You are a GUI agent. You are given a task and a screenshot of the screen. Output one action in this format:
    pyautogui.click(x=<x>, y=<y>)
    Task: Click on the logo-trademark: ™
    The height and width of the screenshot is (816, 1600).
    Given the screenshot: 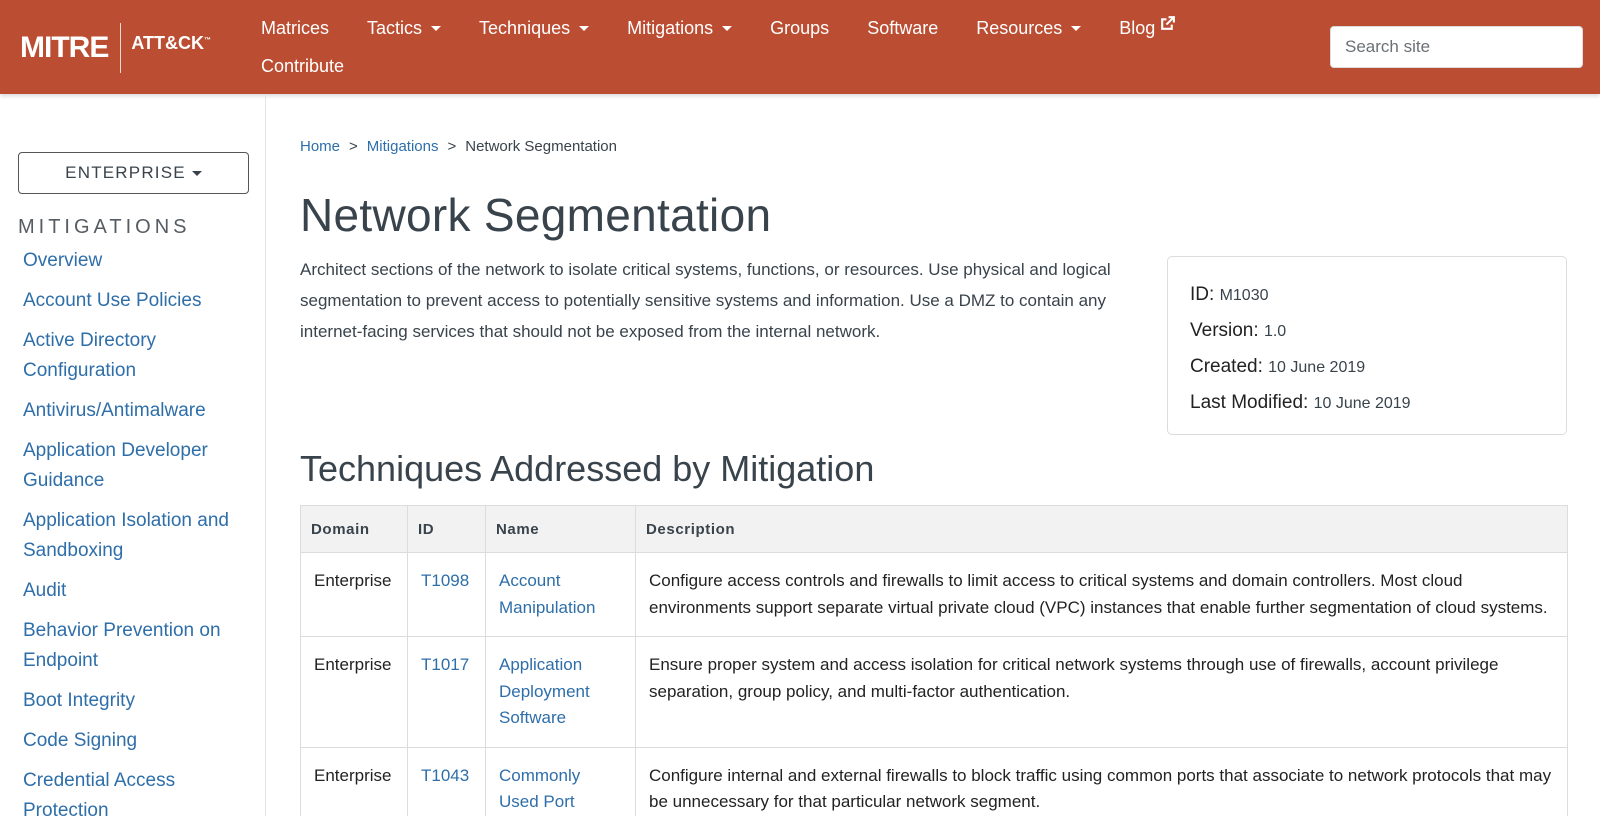 What is the action you would take?
    pyautogui.click(x=207, y=40)
    